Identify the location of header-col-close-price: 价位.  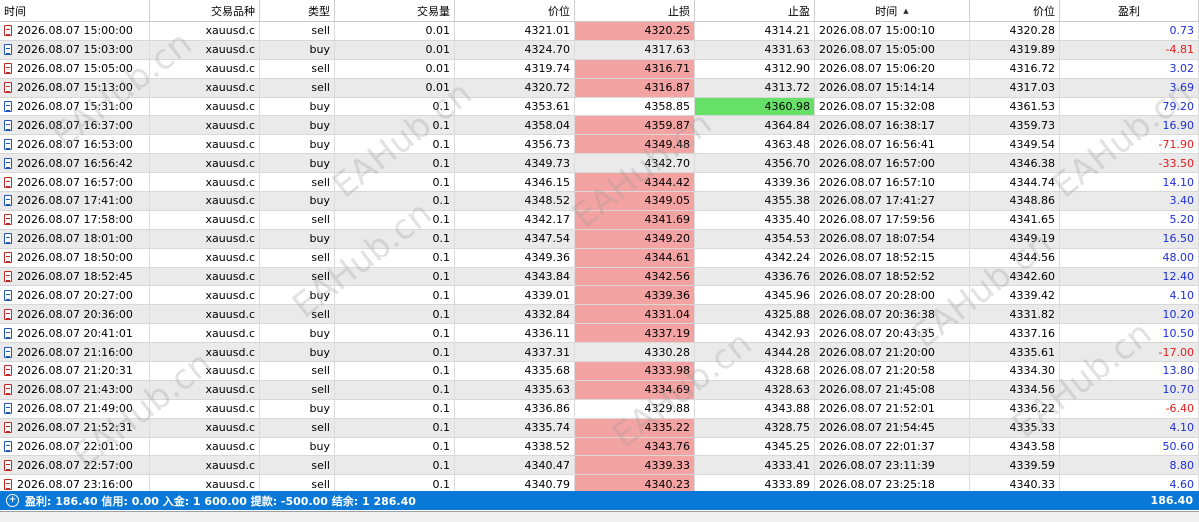
(1015, 10).